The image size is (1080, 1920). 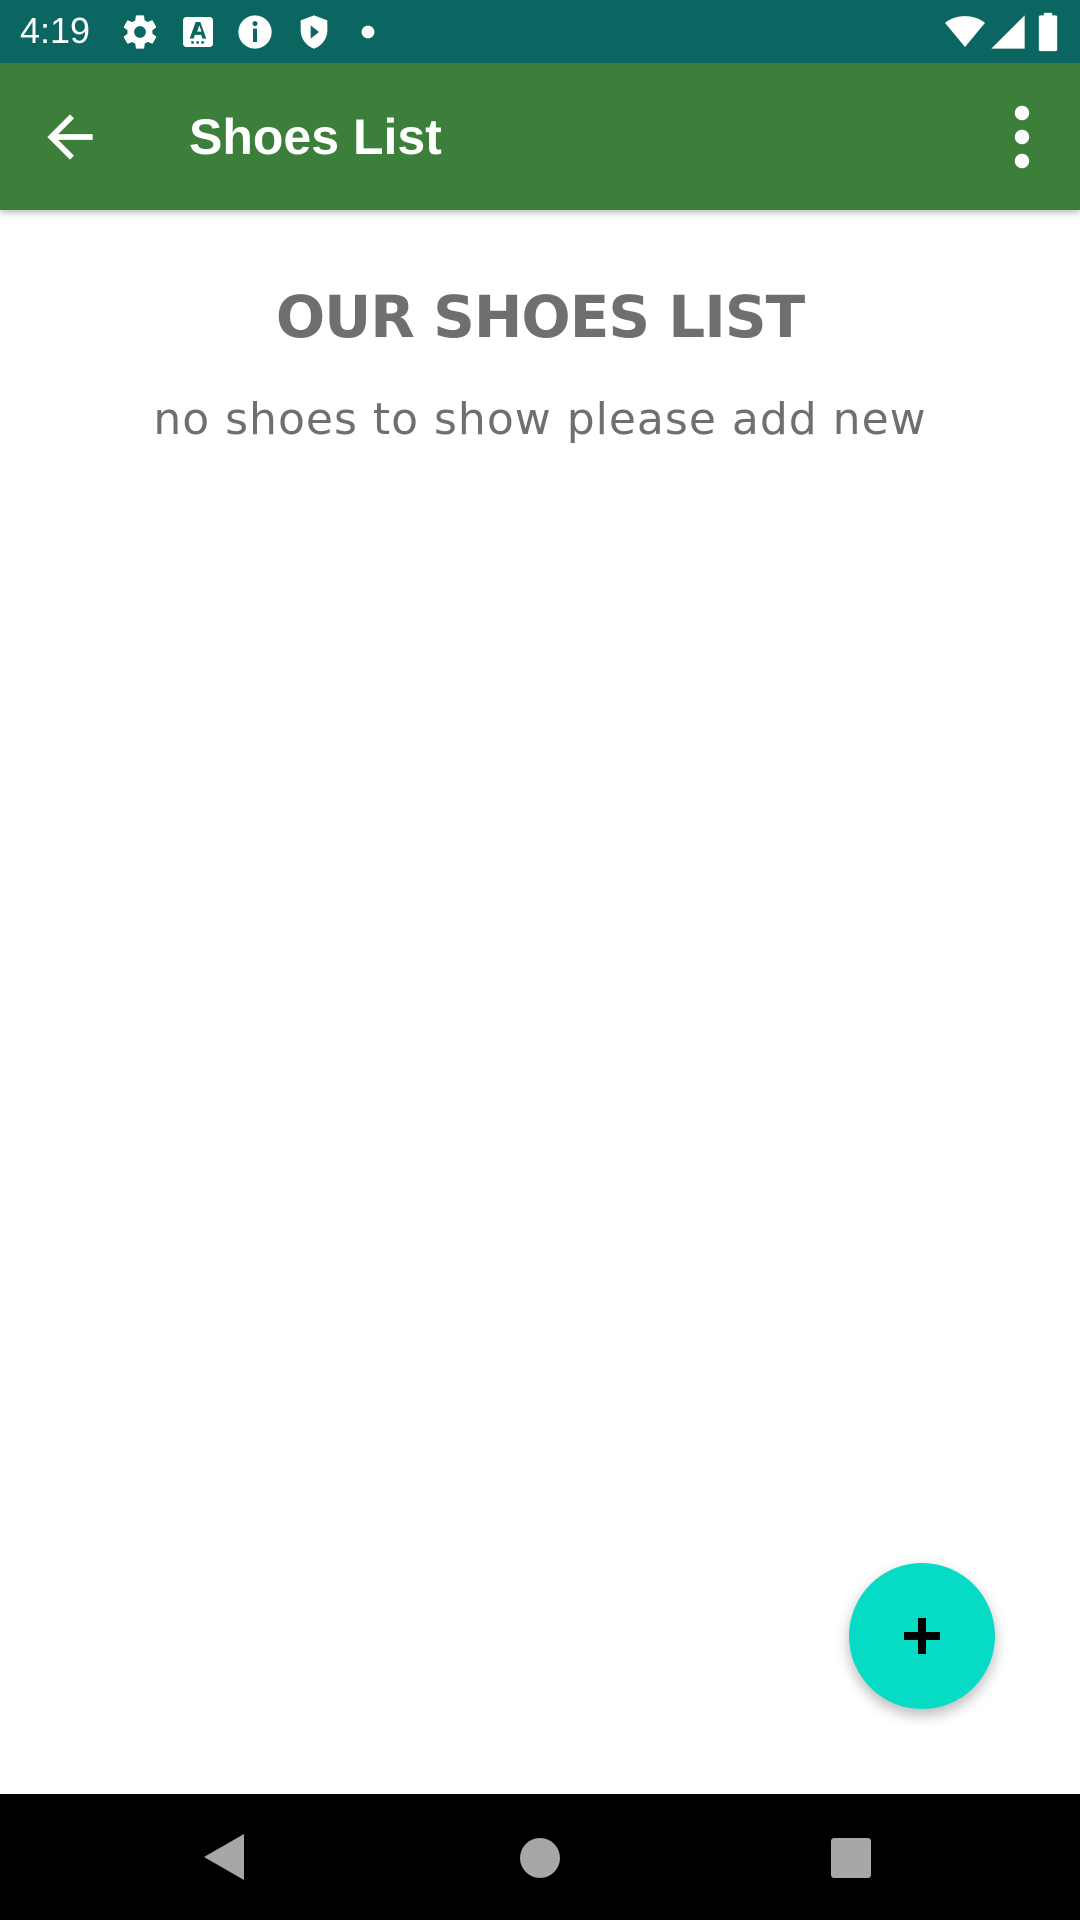 I want to click on home-circle-icon, so click(x=540, y=1858).